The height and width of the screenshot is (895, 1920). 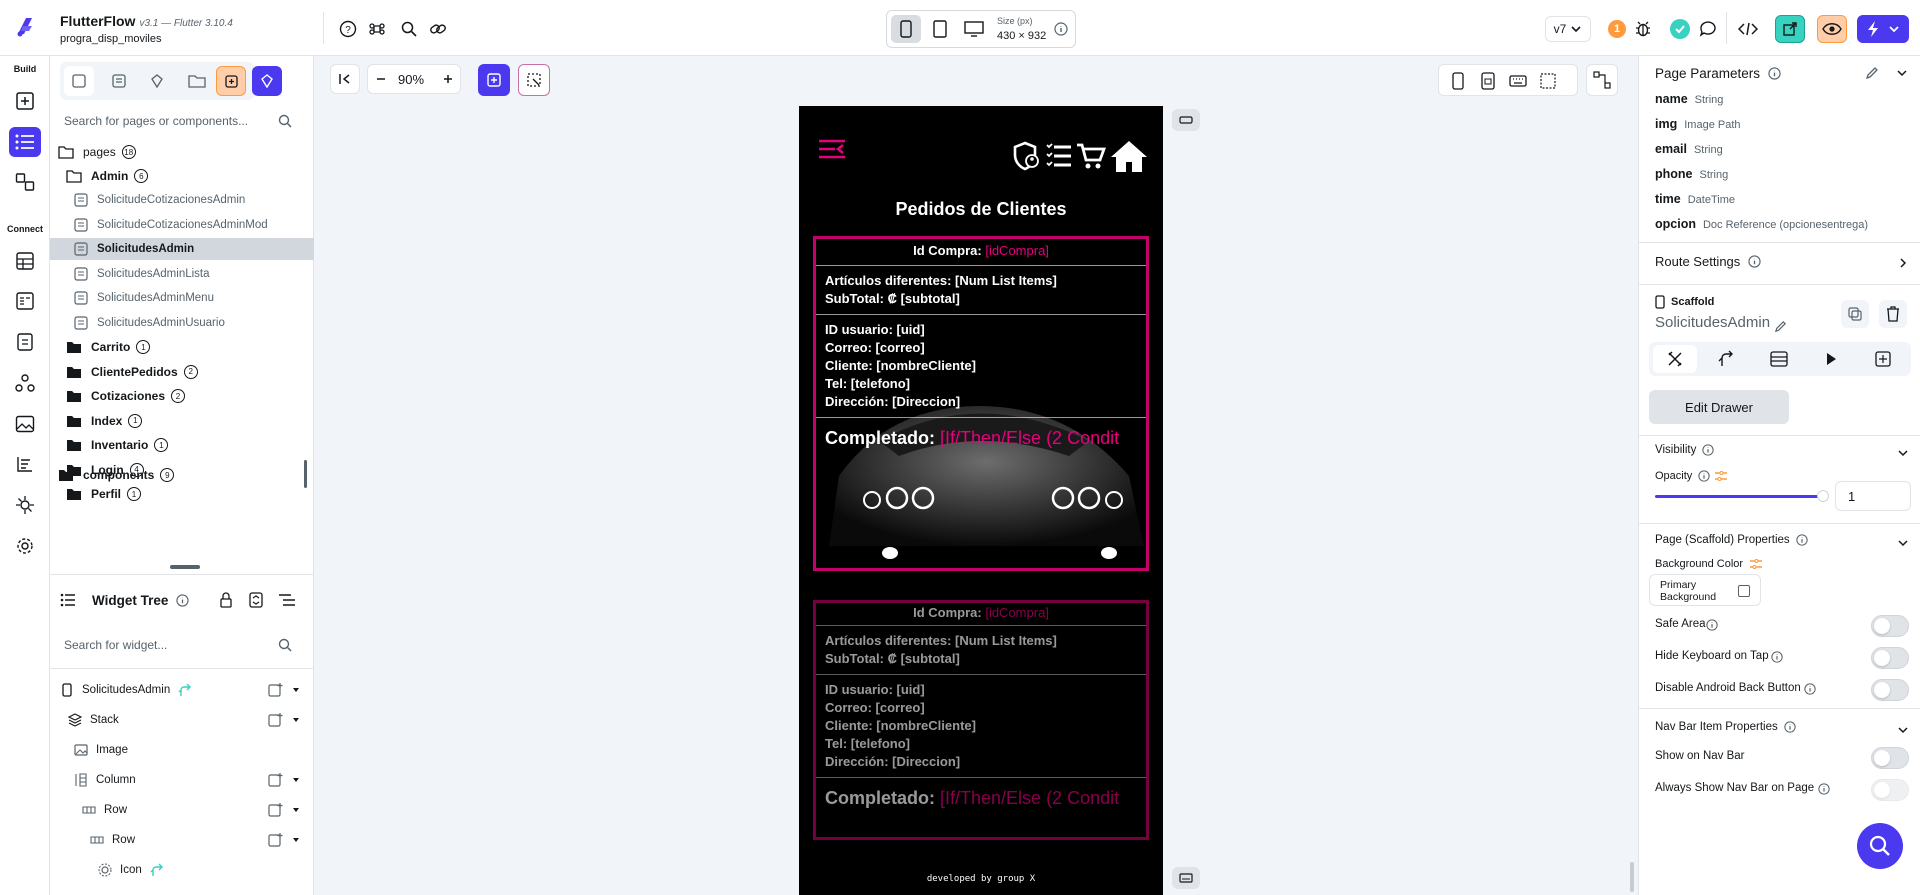 What do you see at coordinates (79, 81) in the screenshot?
I see `pages-tab-icon` at bounding box center [79, 81].